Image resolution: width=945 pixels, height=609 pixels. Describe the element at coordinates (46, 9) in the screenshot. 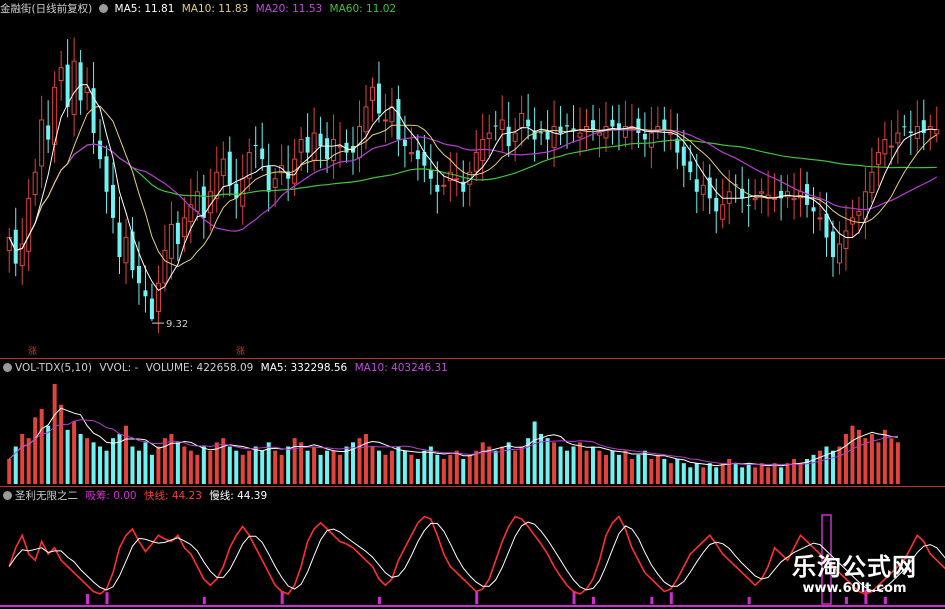

I see `main-title: 金融街(日线前复权)` at that location.